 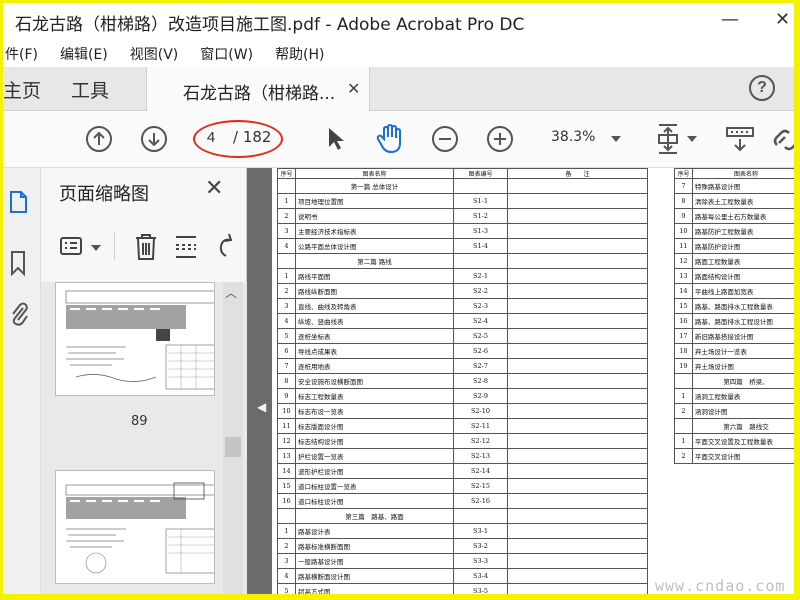 I want to click on col-remark-header: 备 注, so click(x=577, y=173).